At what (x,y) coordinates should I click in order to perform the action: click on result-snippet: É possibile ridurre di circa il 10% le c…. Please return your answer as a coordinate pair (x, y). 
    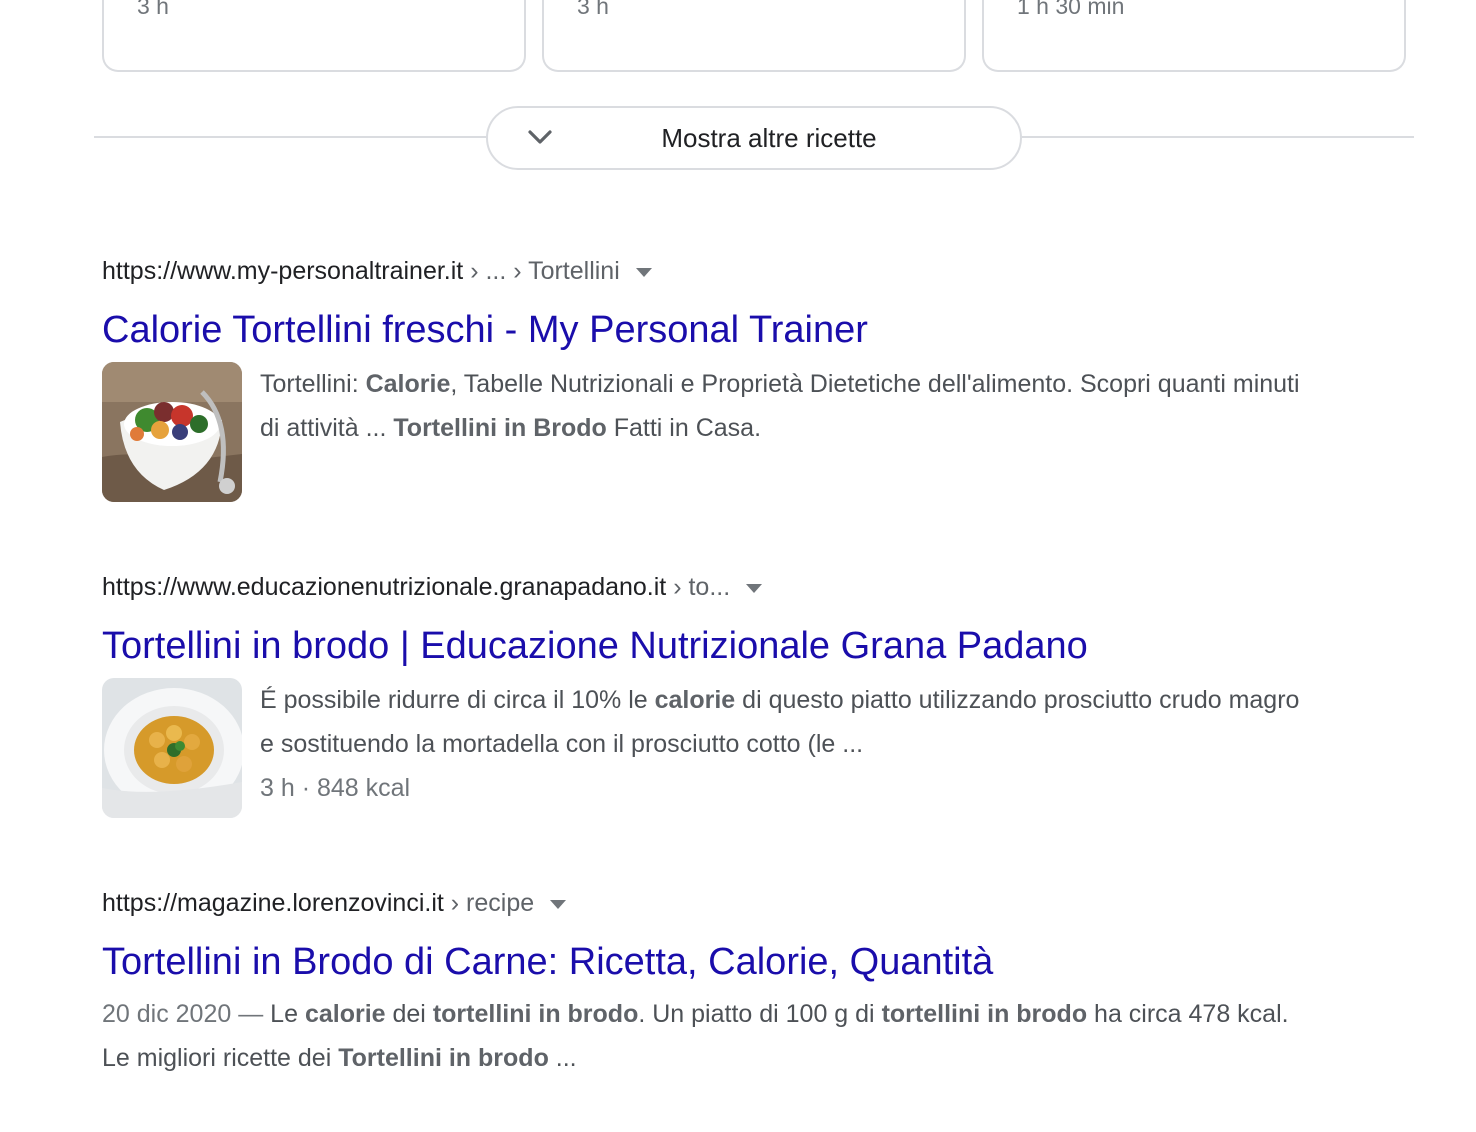
    Looking at the image, I should click on (781, 722).